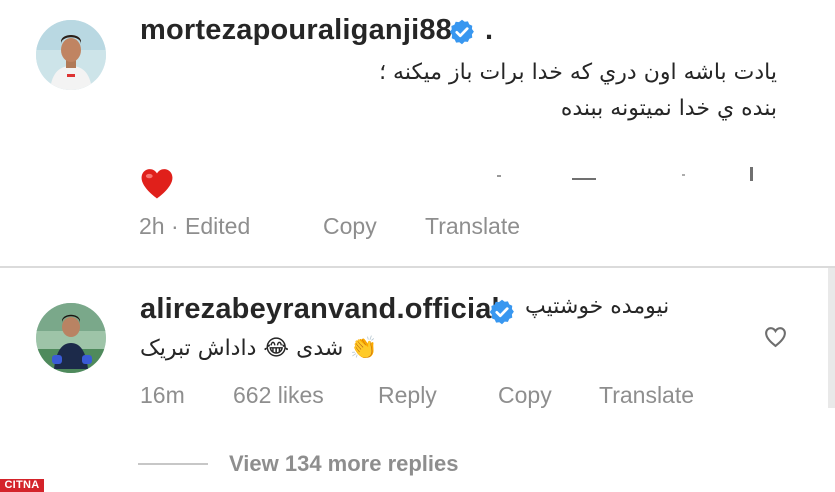 Image resolution: width=835 pixels, height=492 pixels. Describe the element at coordinates (364, 348) in the screenshot. I see `clapping-emoji-icon: 👏` at that location.